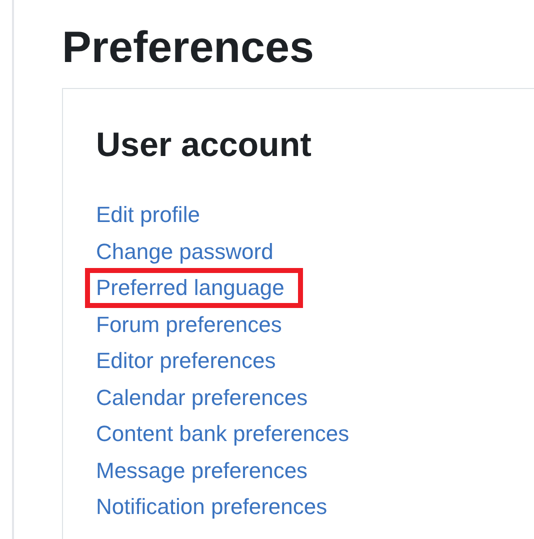 This screenshot has height=539, width=534. I want to click on preference-link: Edit profile, so click(148, 215).